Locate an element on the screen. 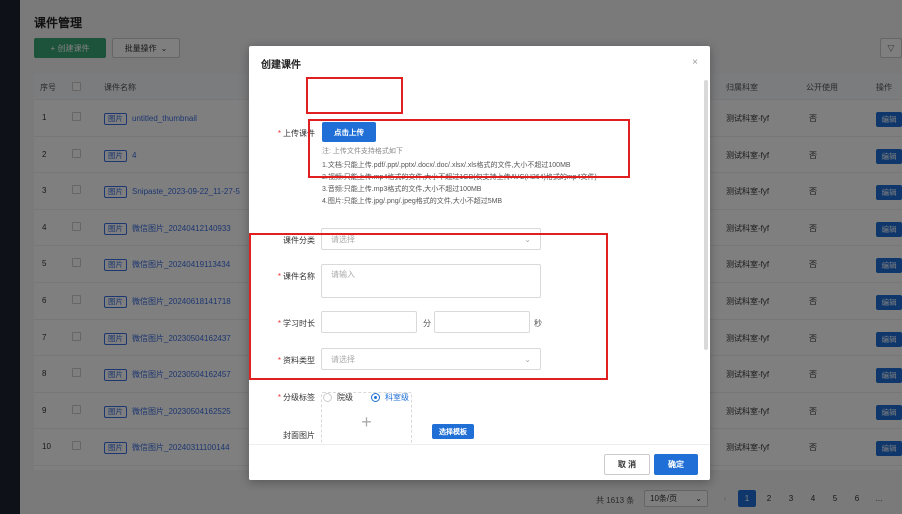  dialog-title: 创建课件 is located at coordinates (281, 65).